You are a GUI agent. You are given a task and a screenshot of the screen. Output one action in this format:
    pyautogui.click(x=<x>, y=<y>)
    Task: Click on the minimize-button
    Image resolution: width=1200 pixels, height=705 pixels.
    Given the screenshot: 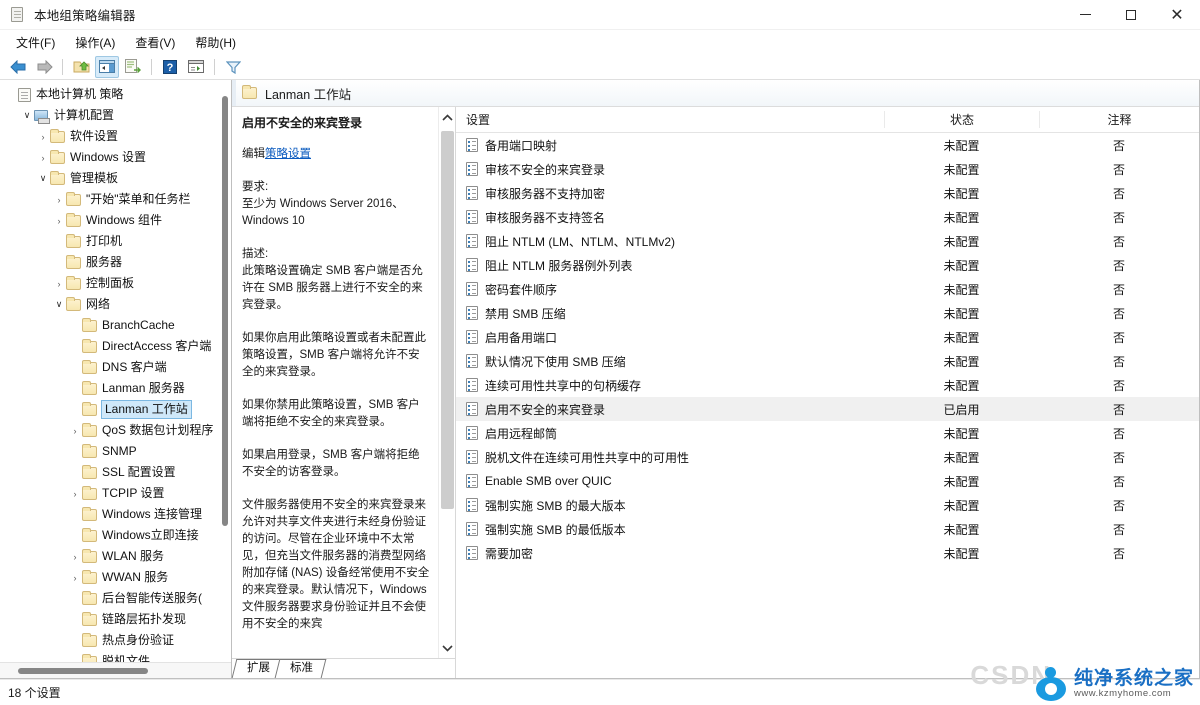 What is the action you would take?
    pyautogui.click(x=1085, y=15)
    